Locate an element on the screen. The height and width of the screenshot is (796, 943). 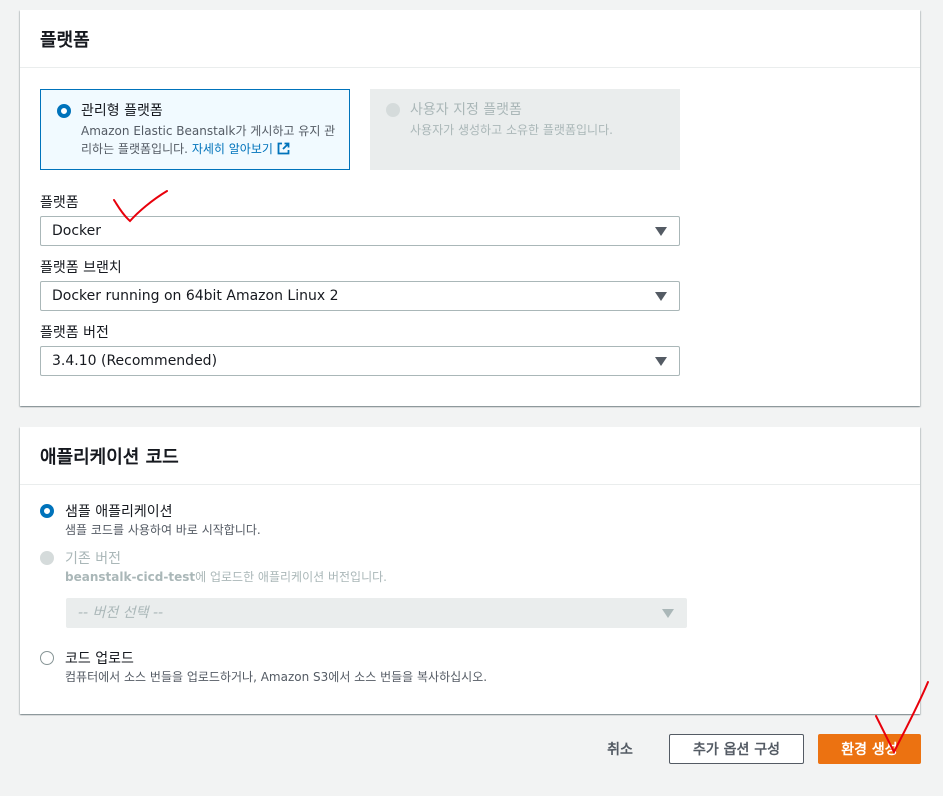
existing-version-label: 기존 버전 is located at coordinates (93, 559).